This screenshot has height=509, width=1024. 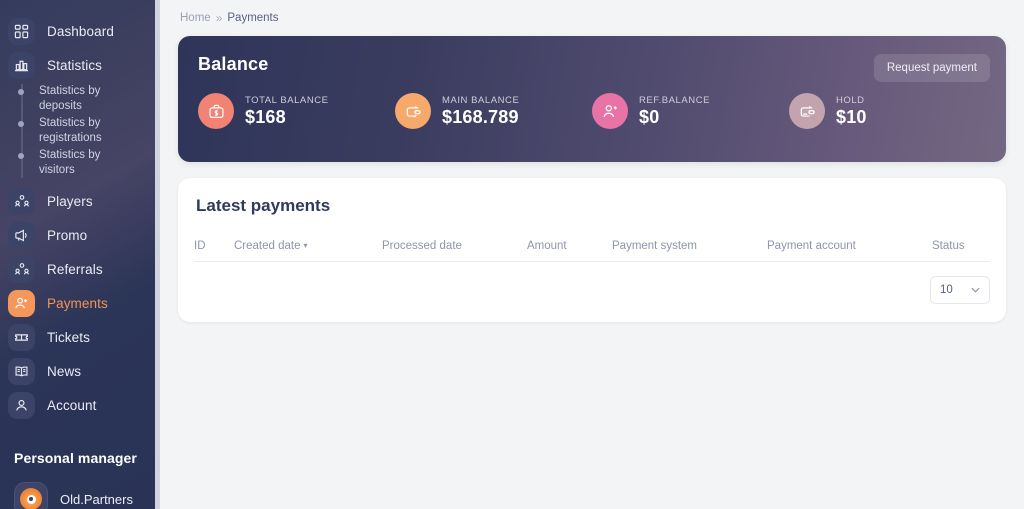 What do you see at coordinates (67, 235) in the screenshot?
I see `sidebar-item-label: Promo` at bounding box center [67, 235].